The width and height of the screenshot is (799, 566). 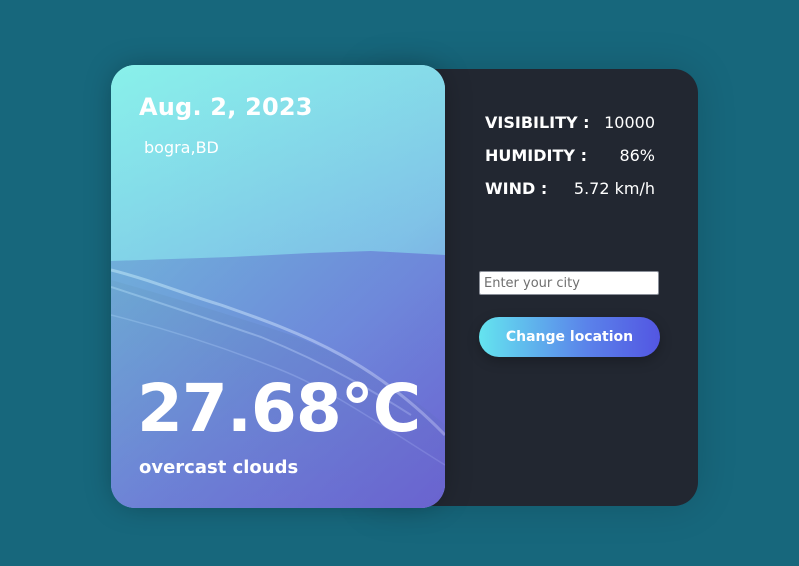 I want to click on temperature: 27.68°C, so click(x=279, y=408).